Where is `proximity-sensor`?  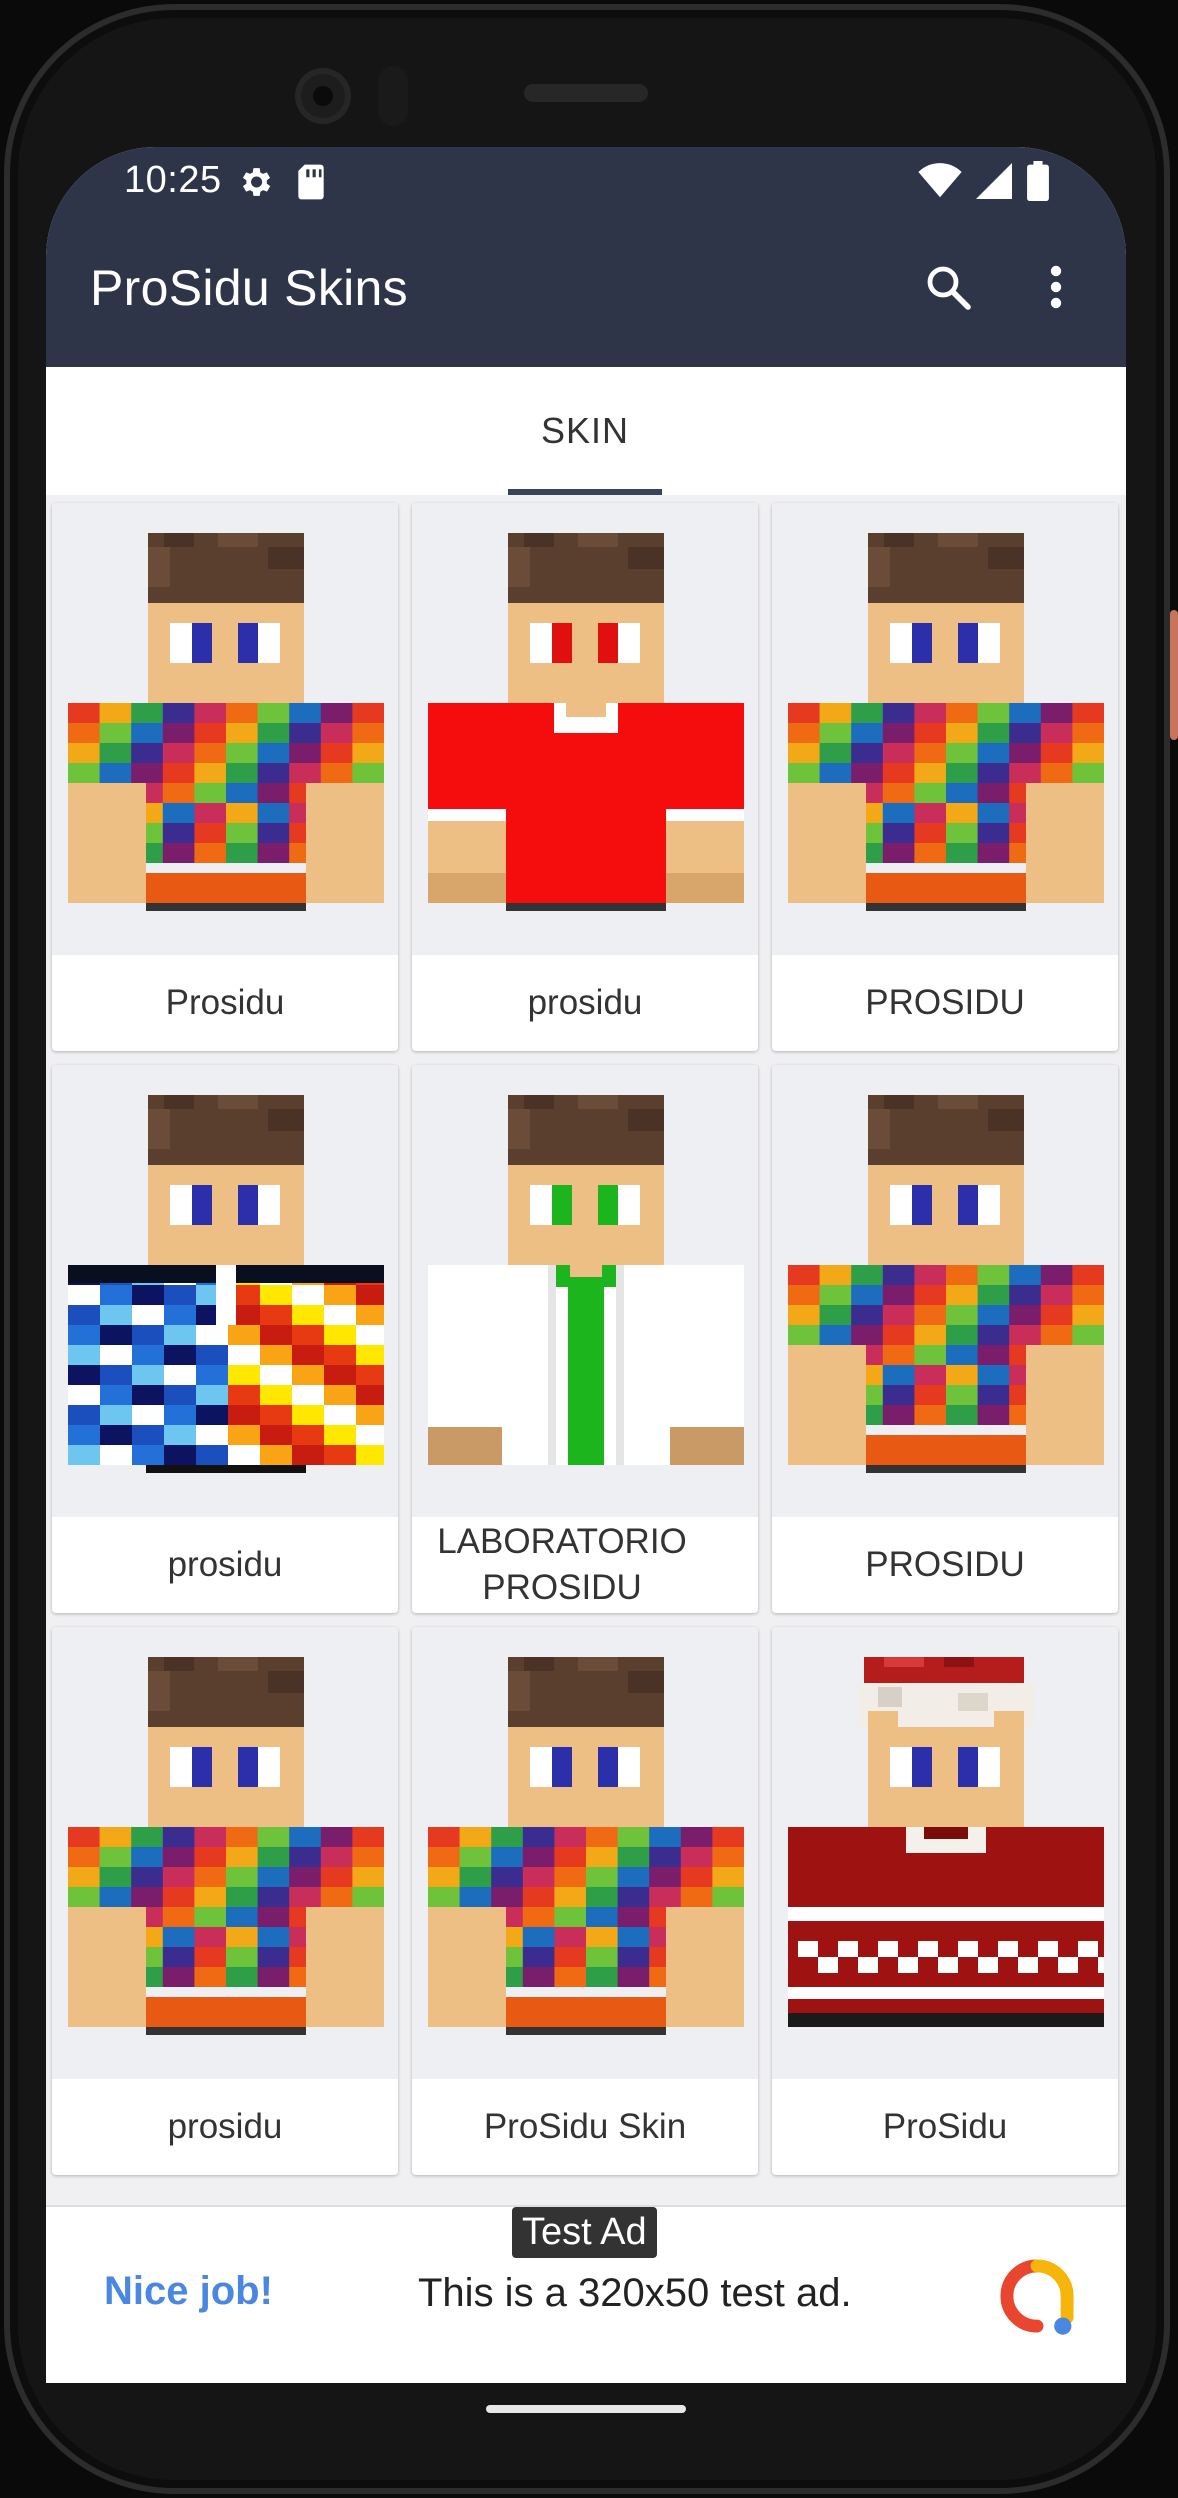 proximity-sensor is located at coordinates (393, 96).